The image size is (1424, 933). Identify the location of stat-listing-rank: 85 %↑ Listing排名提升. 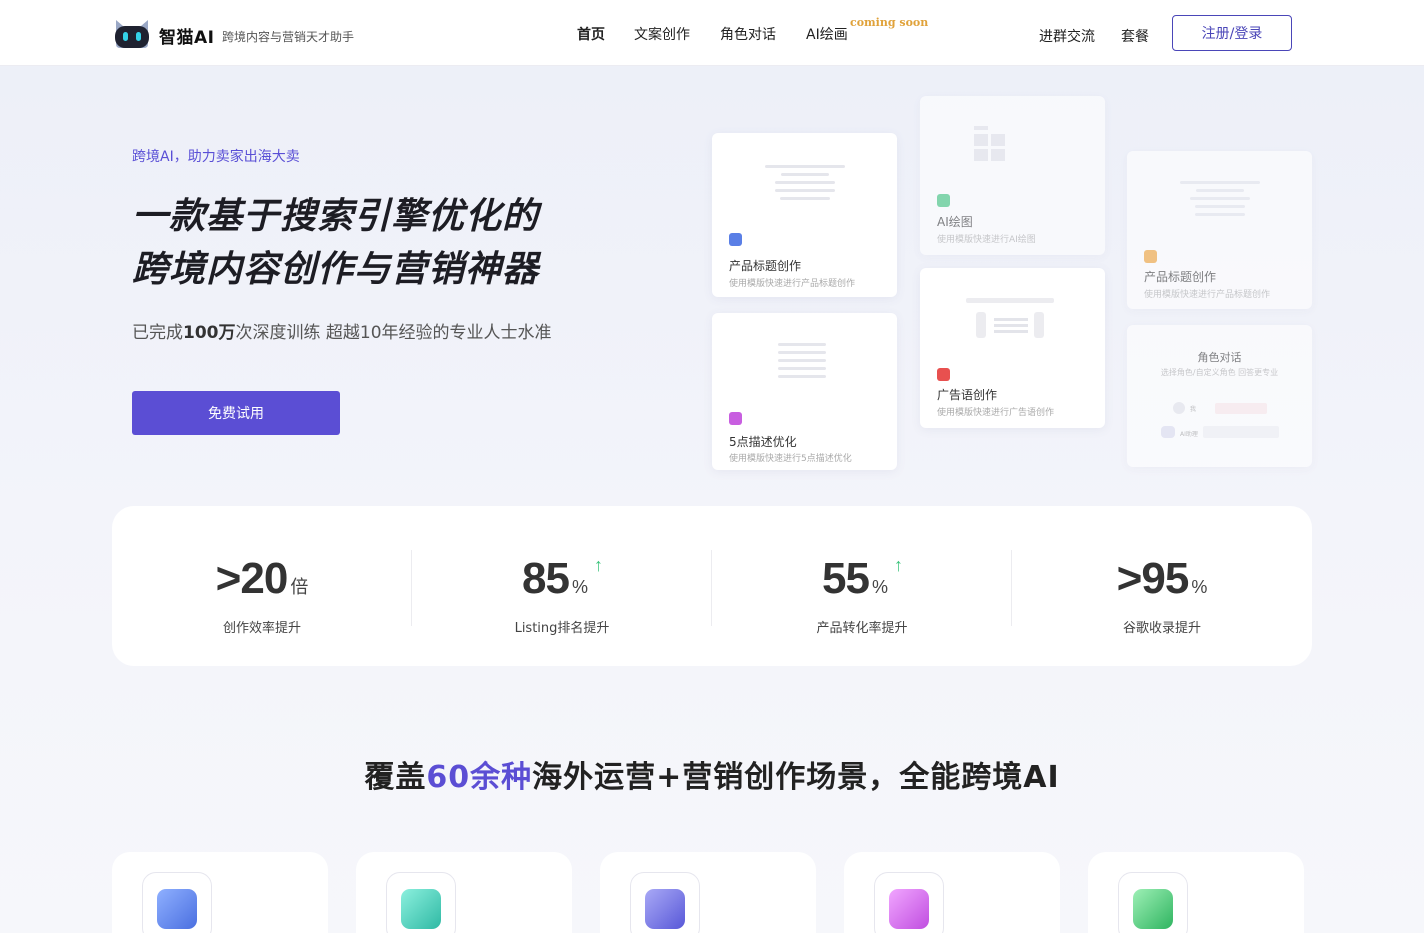
(562, 586).